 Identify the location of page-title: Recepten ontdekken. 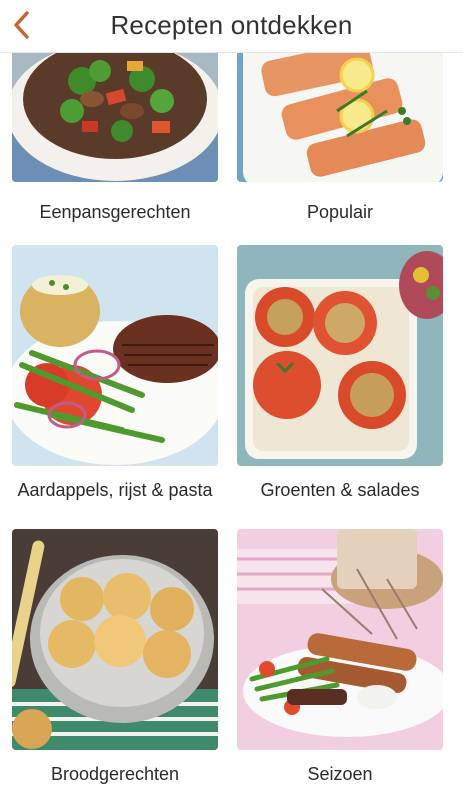
(231, 25).